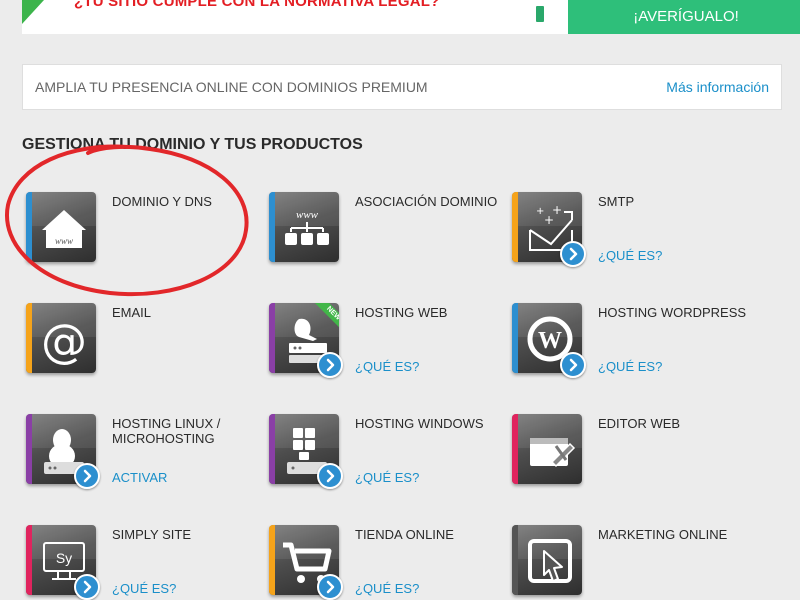 This screenshot has width=800, height=600. What do you see at coordinates (187, 201) in the screenshot?
I see `product-name: DOMINIO Y DNS` at bounding box center [187, 201].